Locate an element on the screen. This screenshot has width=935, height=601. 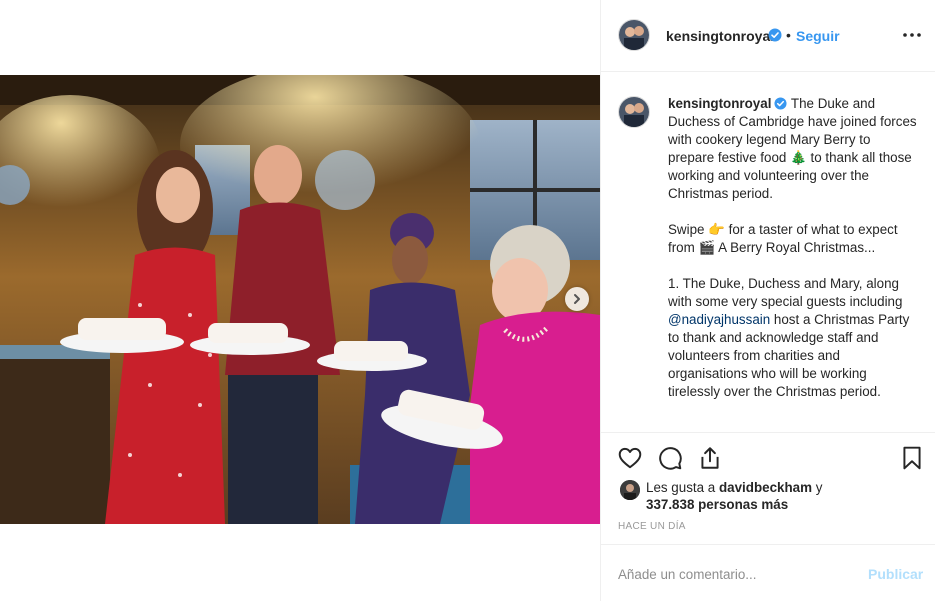
caption-text-2: Swipe is located at coordinates (688, 229).